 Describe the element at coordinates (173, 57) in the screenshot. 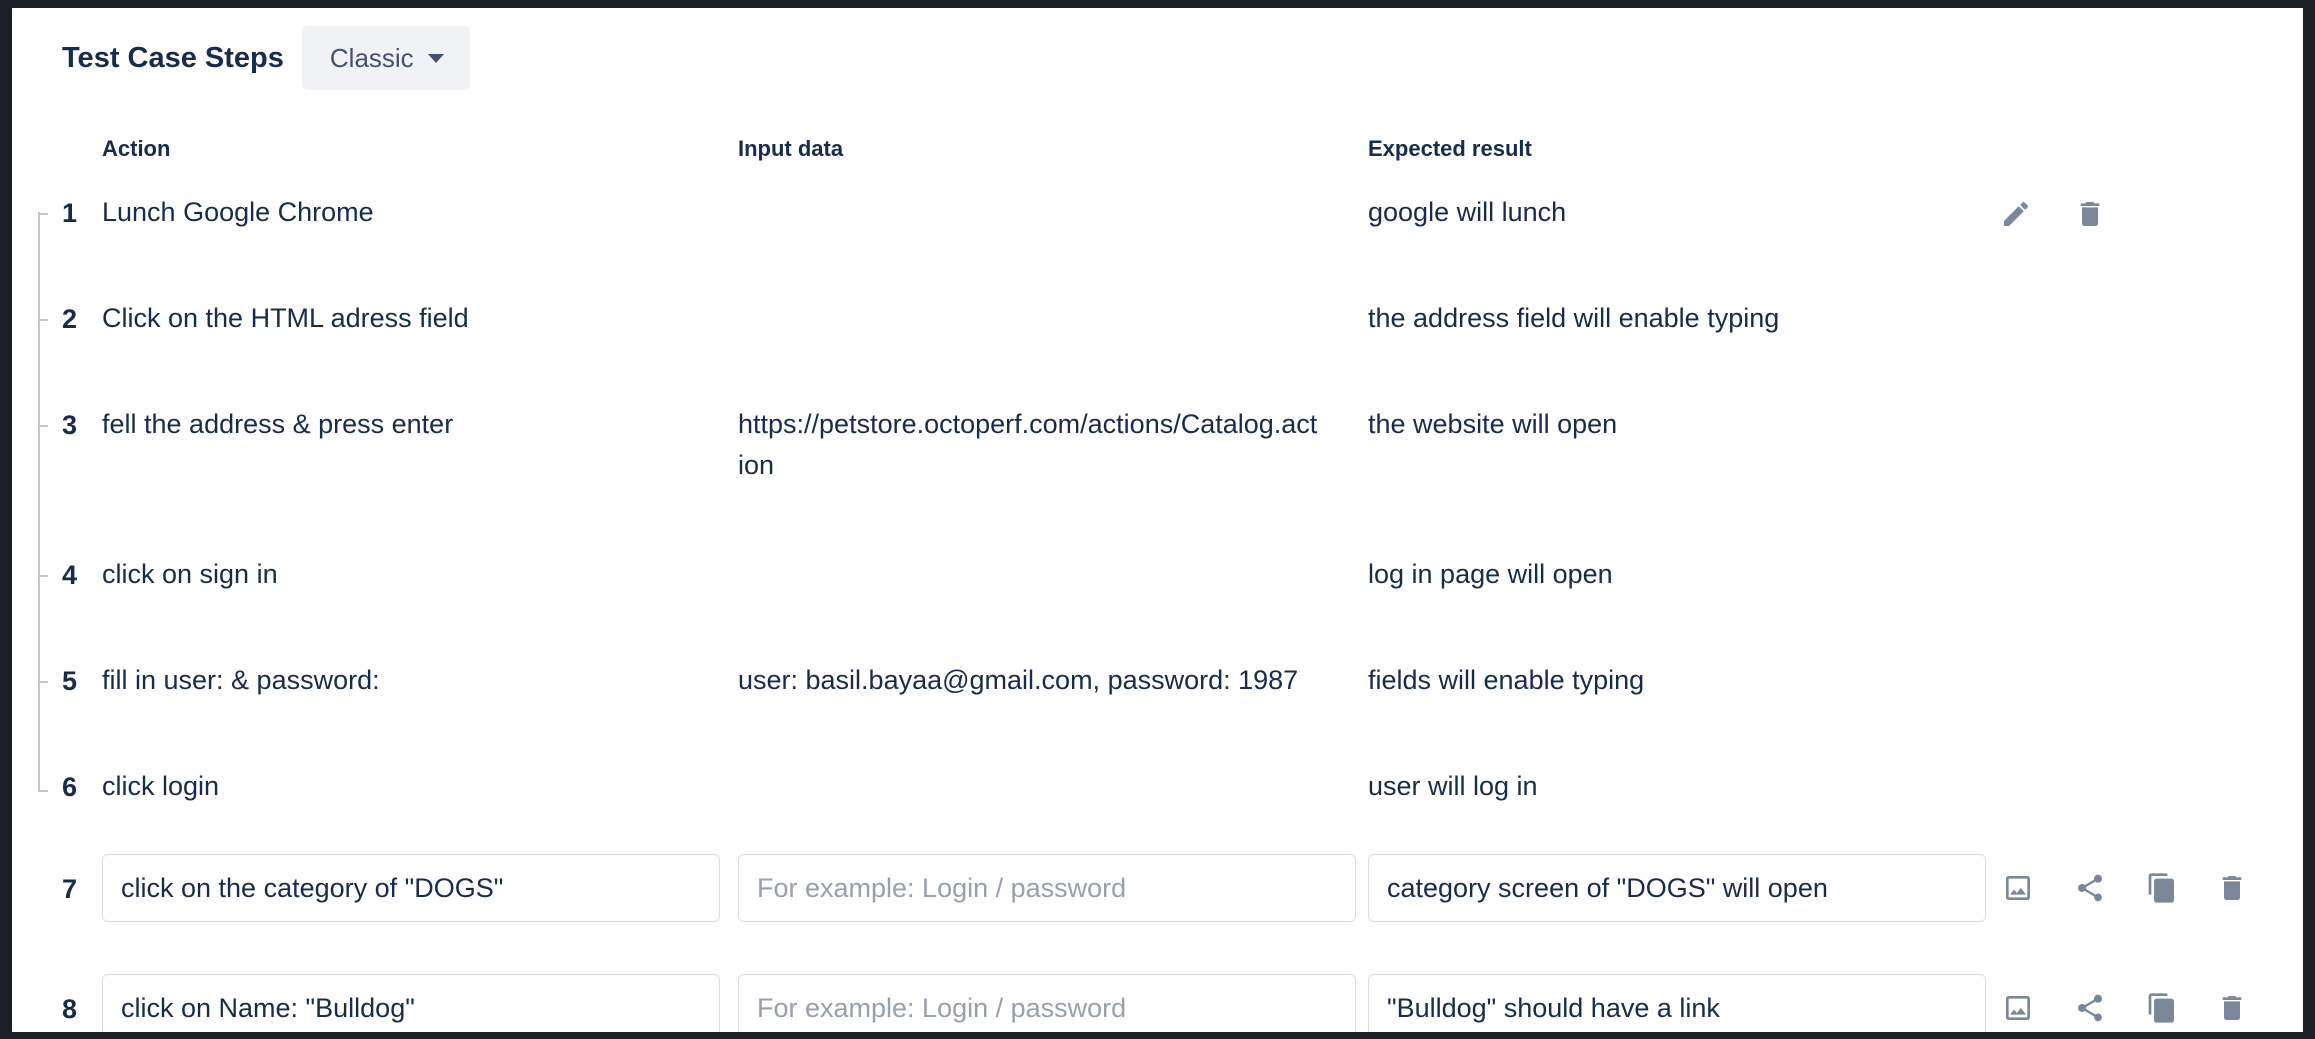

I see `page-title: Test Case Steps` at that location.